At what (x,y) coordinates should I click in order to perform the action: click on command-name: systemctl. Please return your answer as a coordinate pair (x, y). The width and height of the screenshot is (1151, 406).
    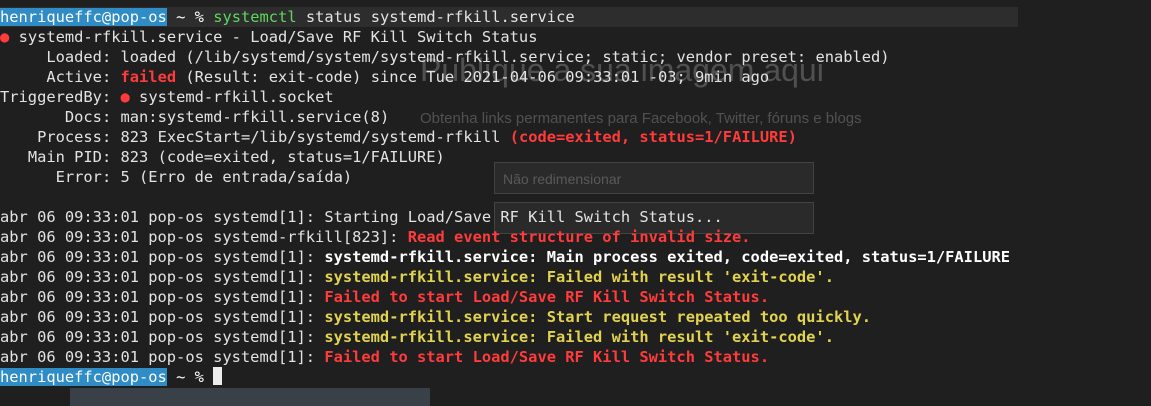
    Looking at the image, I should click on (255, 17).